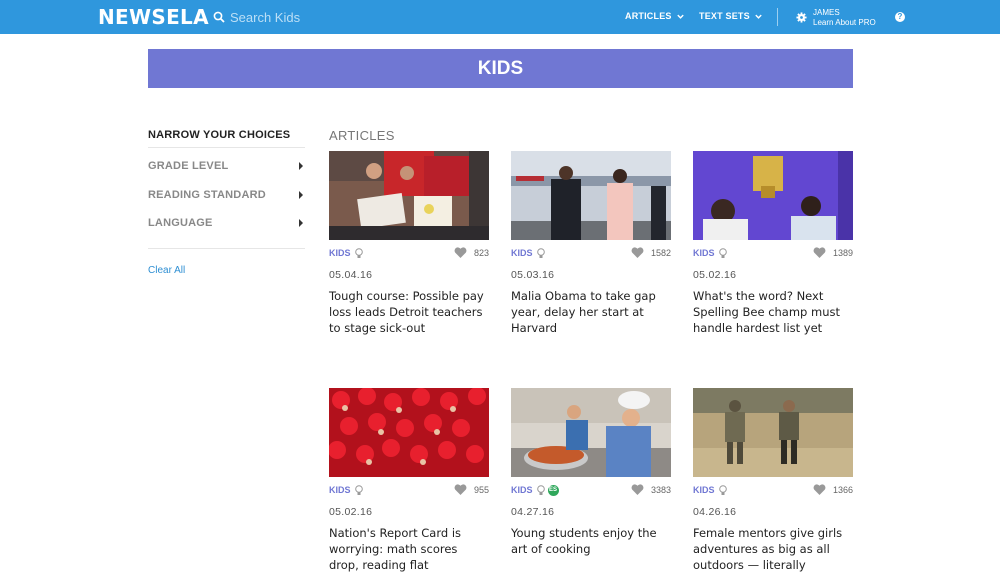 The width and height of the screenshot is (1000, 583). I want to click on search-input, so click(305, 17).